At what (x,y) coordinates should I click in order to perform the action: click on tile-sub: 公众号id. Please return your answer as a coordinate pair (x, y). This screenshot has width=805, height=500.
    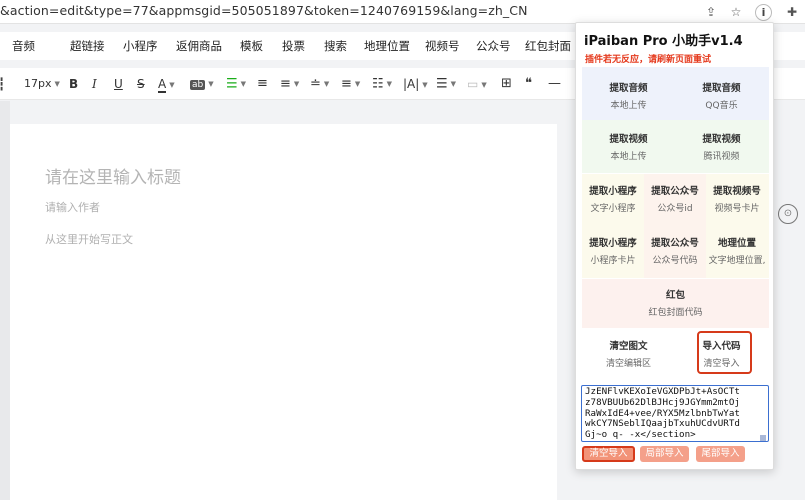
    Looking at the image, I should click on (675, 209).